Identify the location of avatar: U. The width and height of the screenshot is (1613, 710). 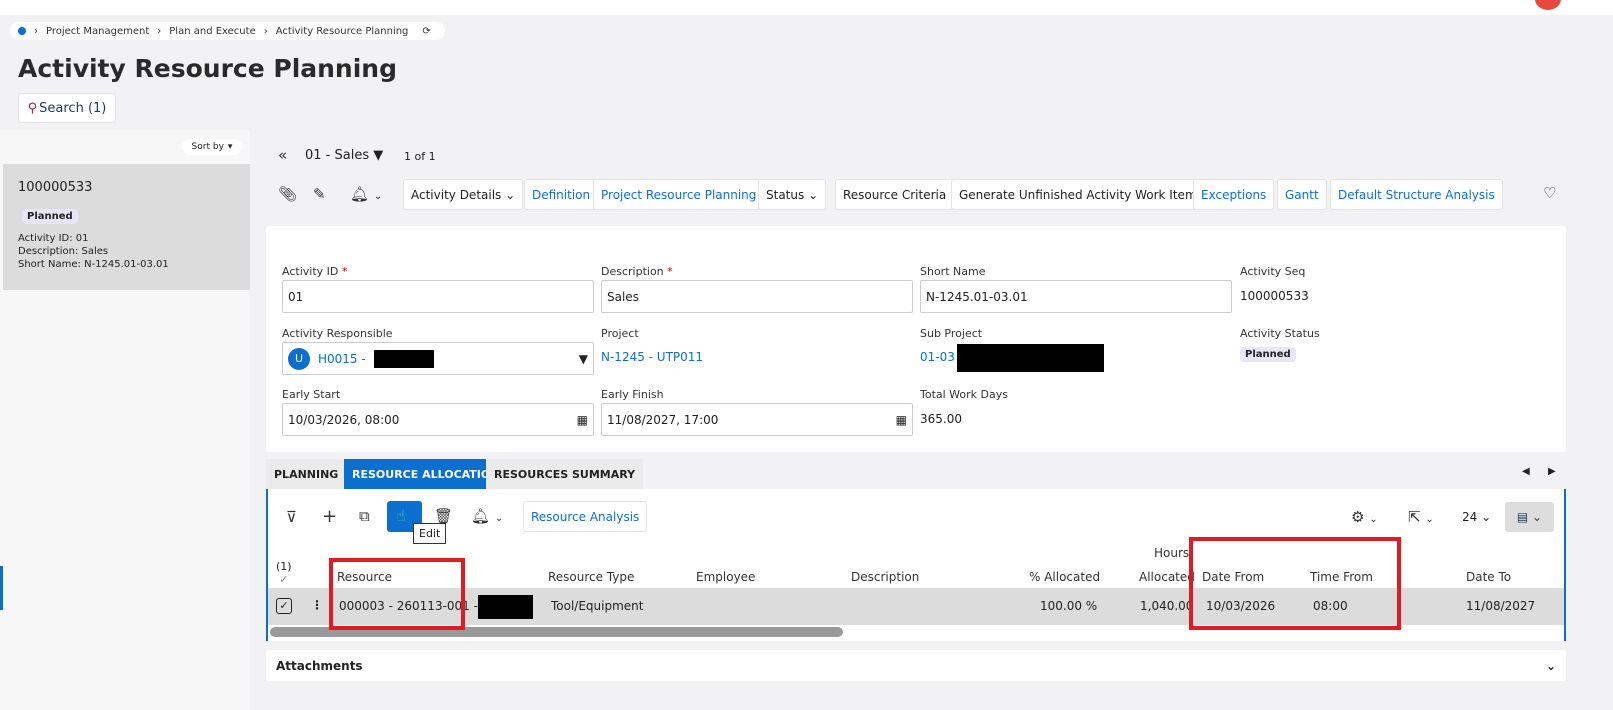
(299, 358).